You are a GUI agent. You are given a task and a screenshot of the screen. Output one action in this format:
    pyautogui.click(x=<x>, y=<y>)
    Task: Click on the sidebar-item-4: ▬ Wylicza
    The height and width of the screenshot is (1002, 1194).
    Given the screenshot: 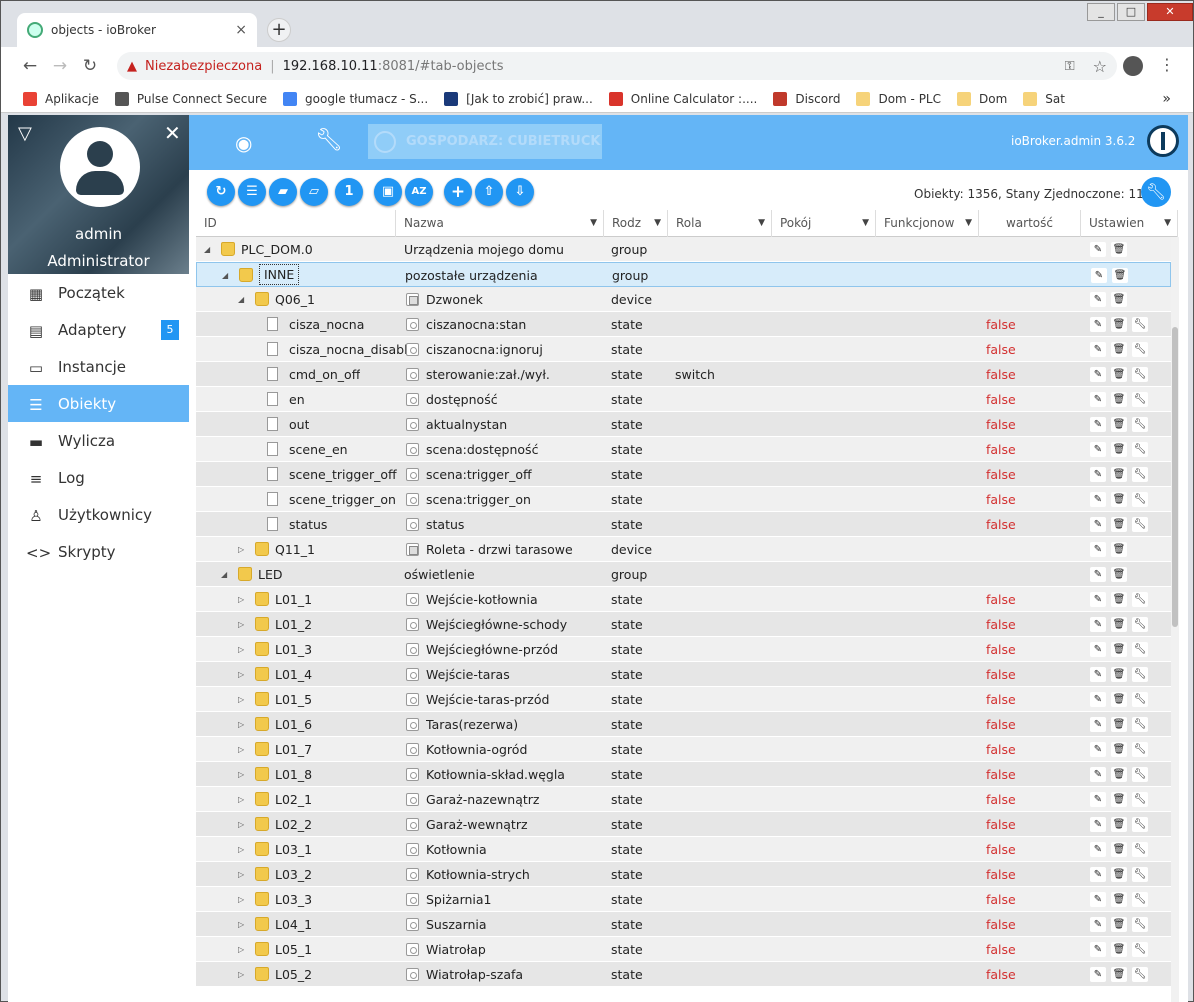 What is the action you would take?
    pyautogui.click(x=98, y=440)
    